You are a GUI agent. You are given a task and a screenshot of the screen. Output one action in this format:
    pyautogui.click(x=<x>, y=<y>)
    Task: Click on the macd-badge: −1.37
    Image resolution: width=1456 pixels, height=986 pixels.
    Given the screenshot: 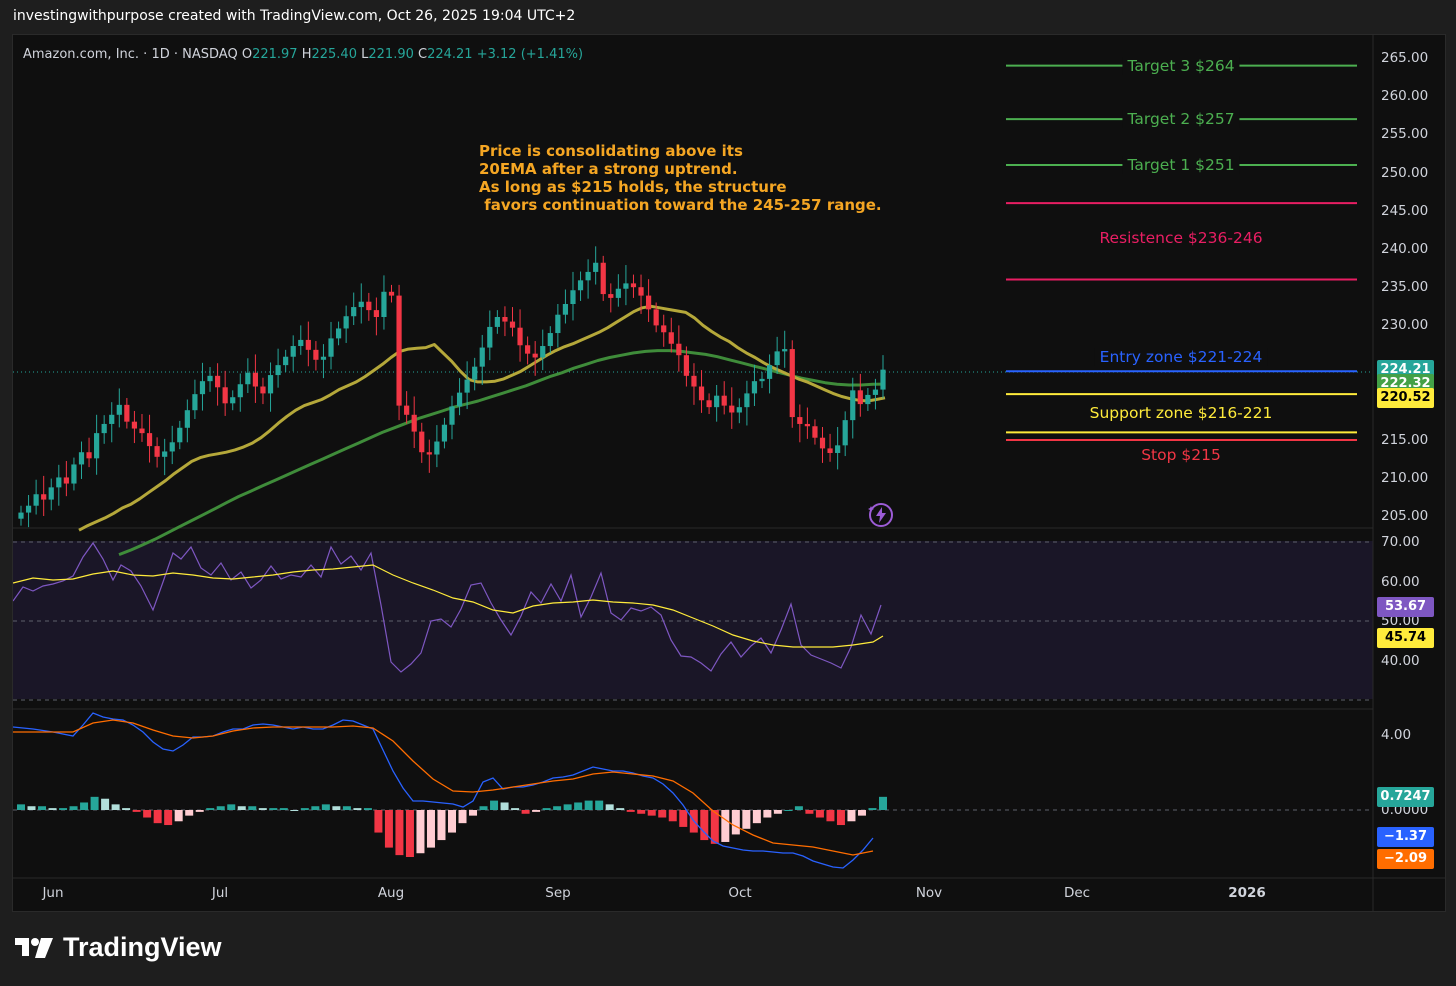 What is the action you would take?
    pyautogui.click(x=1405, y=837)
    